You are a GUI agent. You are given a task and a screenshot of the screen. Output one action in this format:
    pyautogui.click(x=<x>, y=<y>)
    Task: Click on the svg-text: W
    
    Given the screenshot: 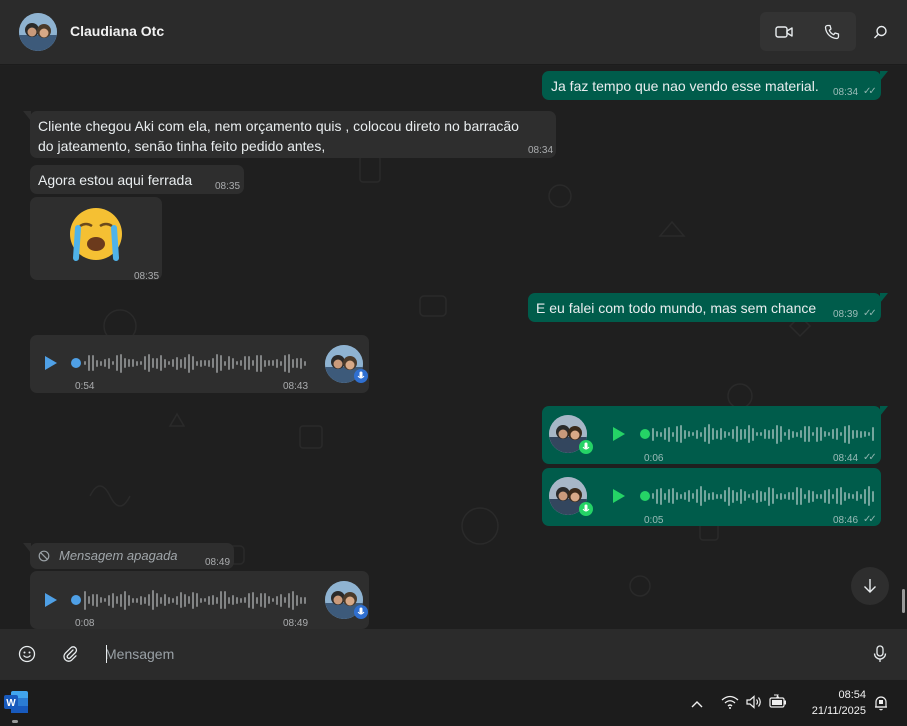 What is the action you would take?
    pyautogui.click(x=11, y=703)
    